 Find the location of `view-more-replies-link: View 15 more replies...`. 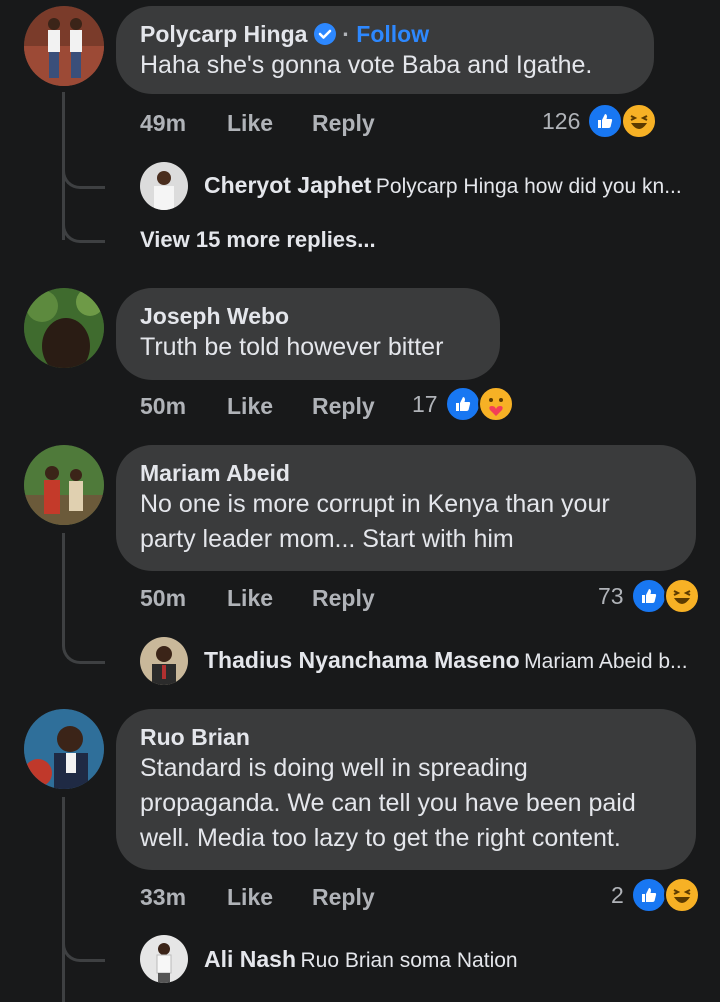

view-more-replies-link: View 15 more replies... is located at coordinates (258, 240).